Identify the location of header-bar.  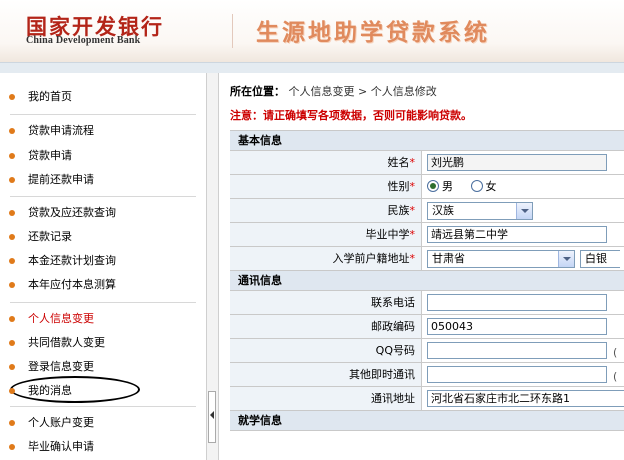
(312, 67).